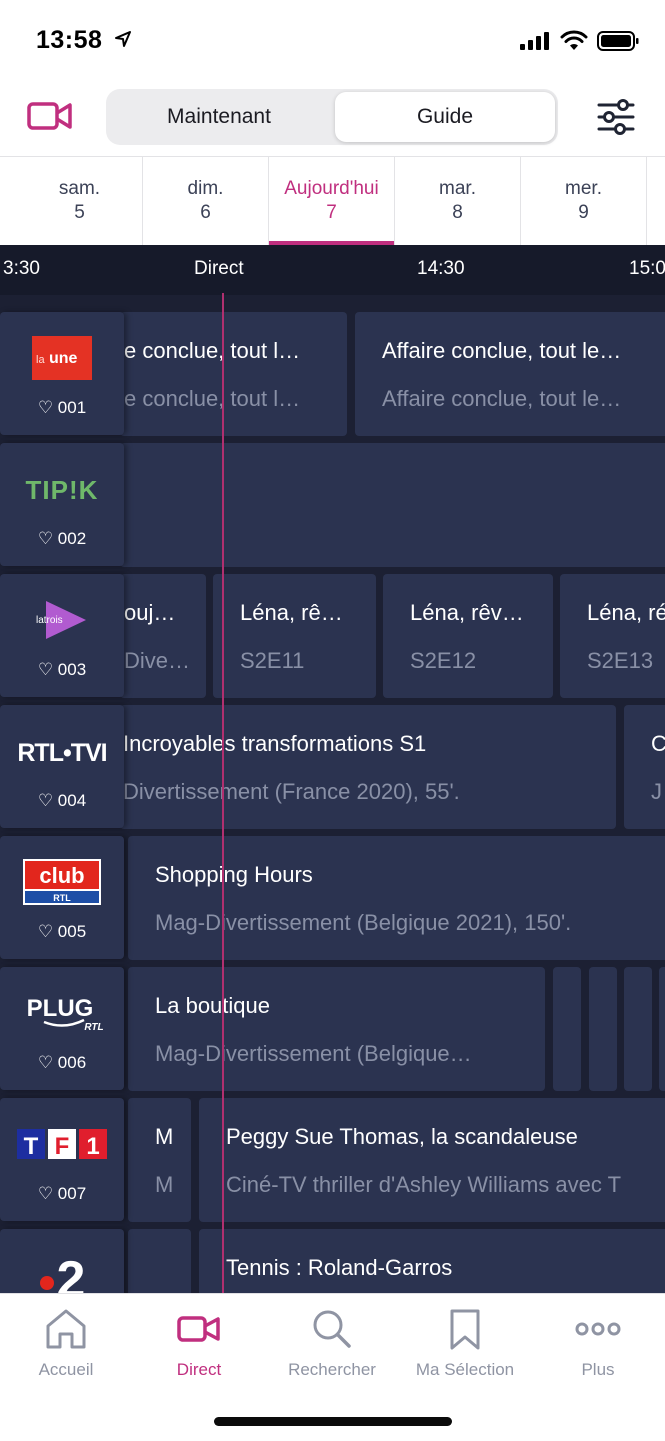 The height and width of the screenshot is (1441, 665). I want to click on channel-number: ♡ 003, so click(62, 669).